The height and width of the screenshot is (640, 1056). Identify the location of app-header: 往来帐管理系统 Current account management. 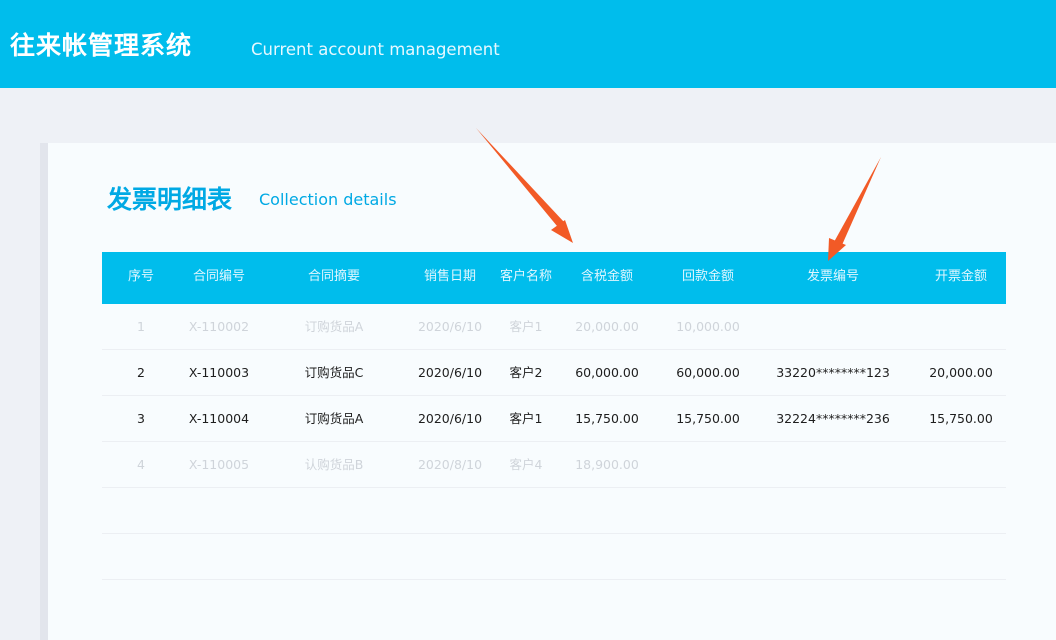
(528, 44).